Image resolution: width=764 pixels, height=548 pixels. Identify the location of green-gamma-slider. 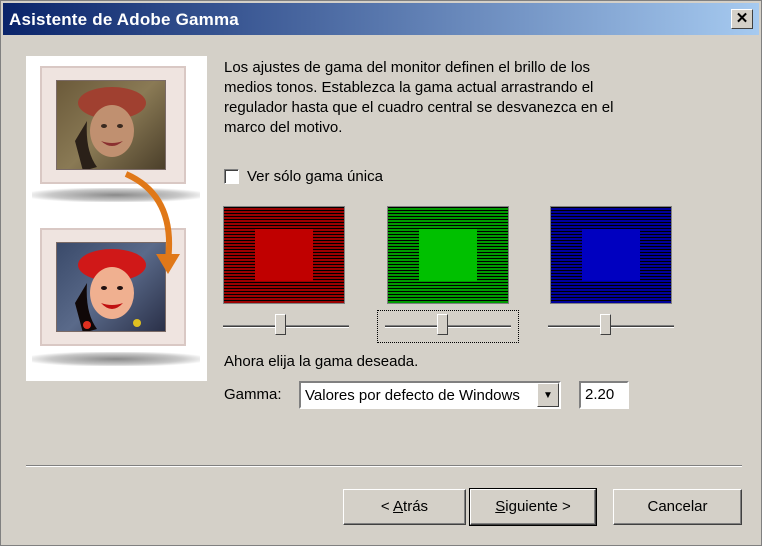
(448, 327).